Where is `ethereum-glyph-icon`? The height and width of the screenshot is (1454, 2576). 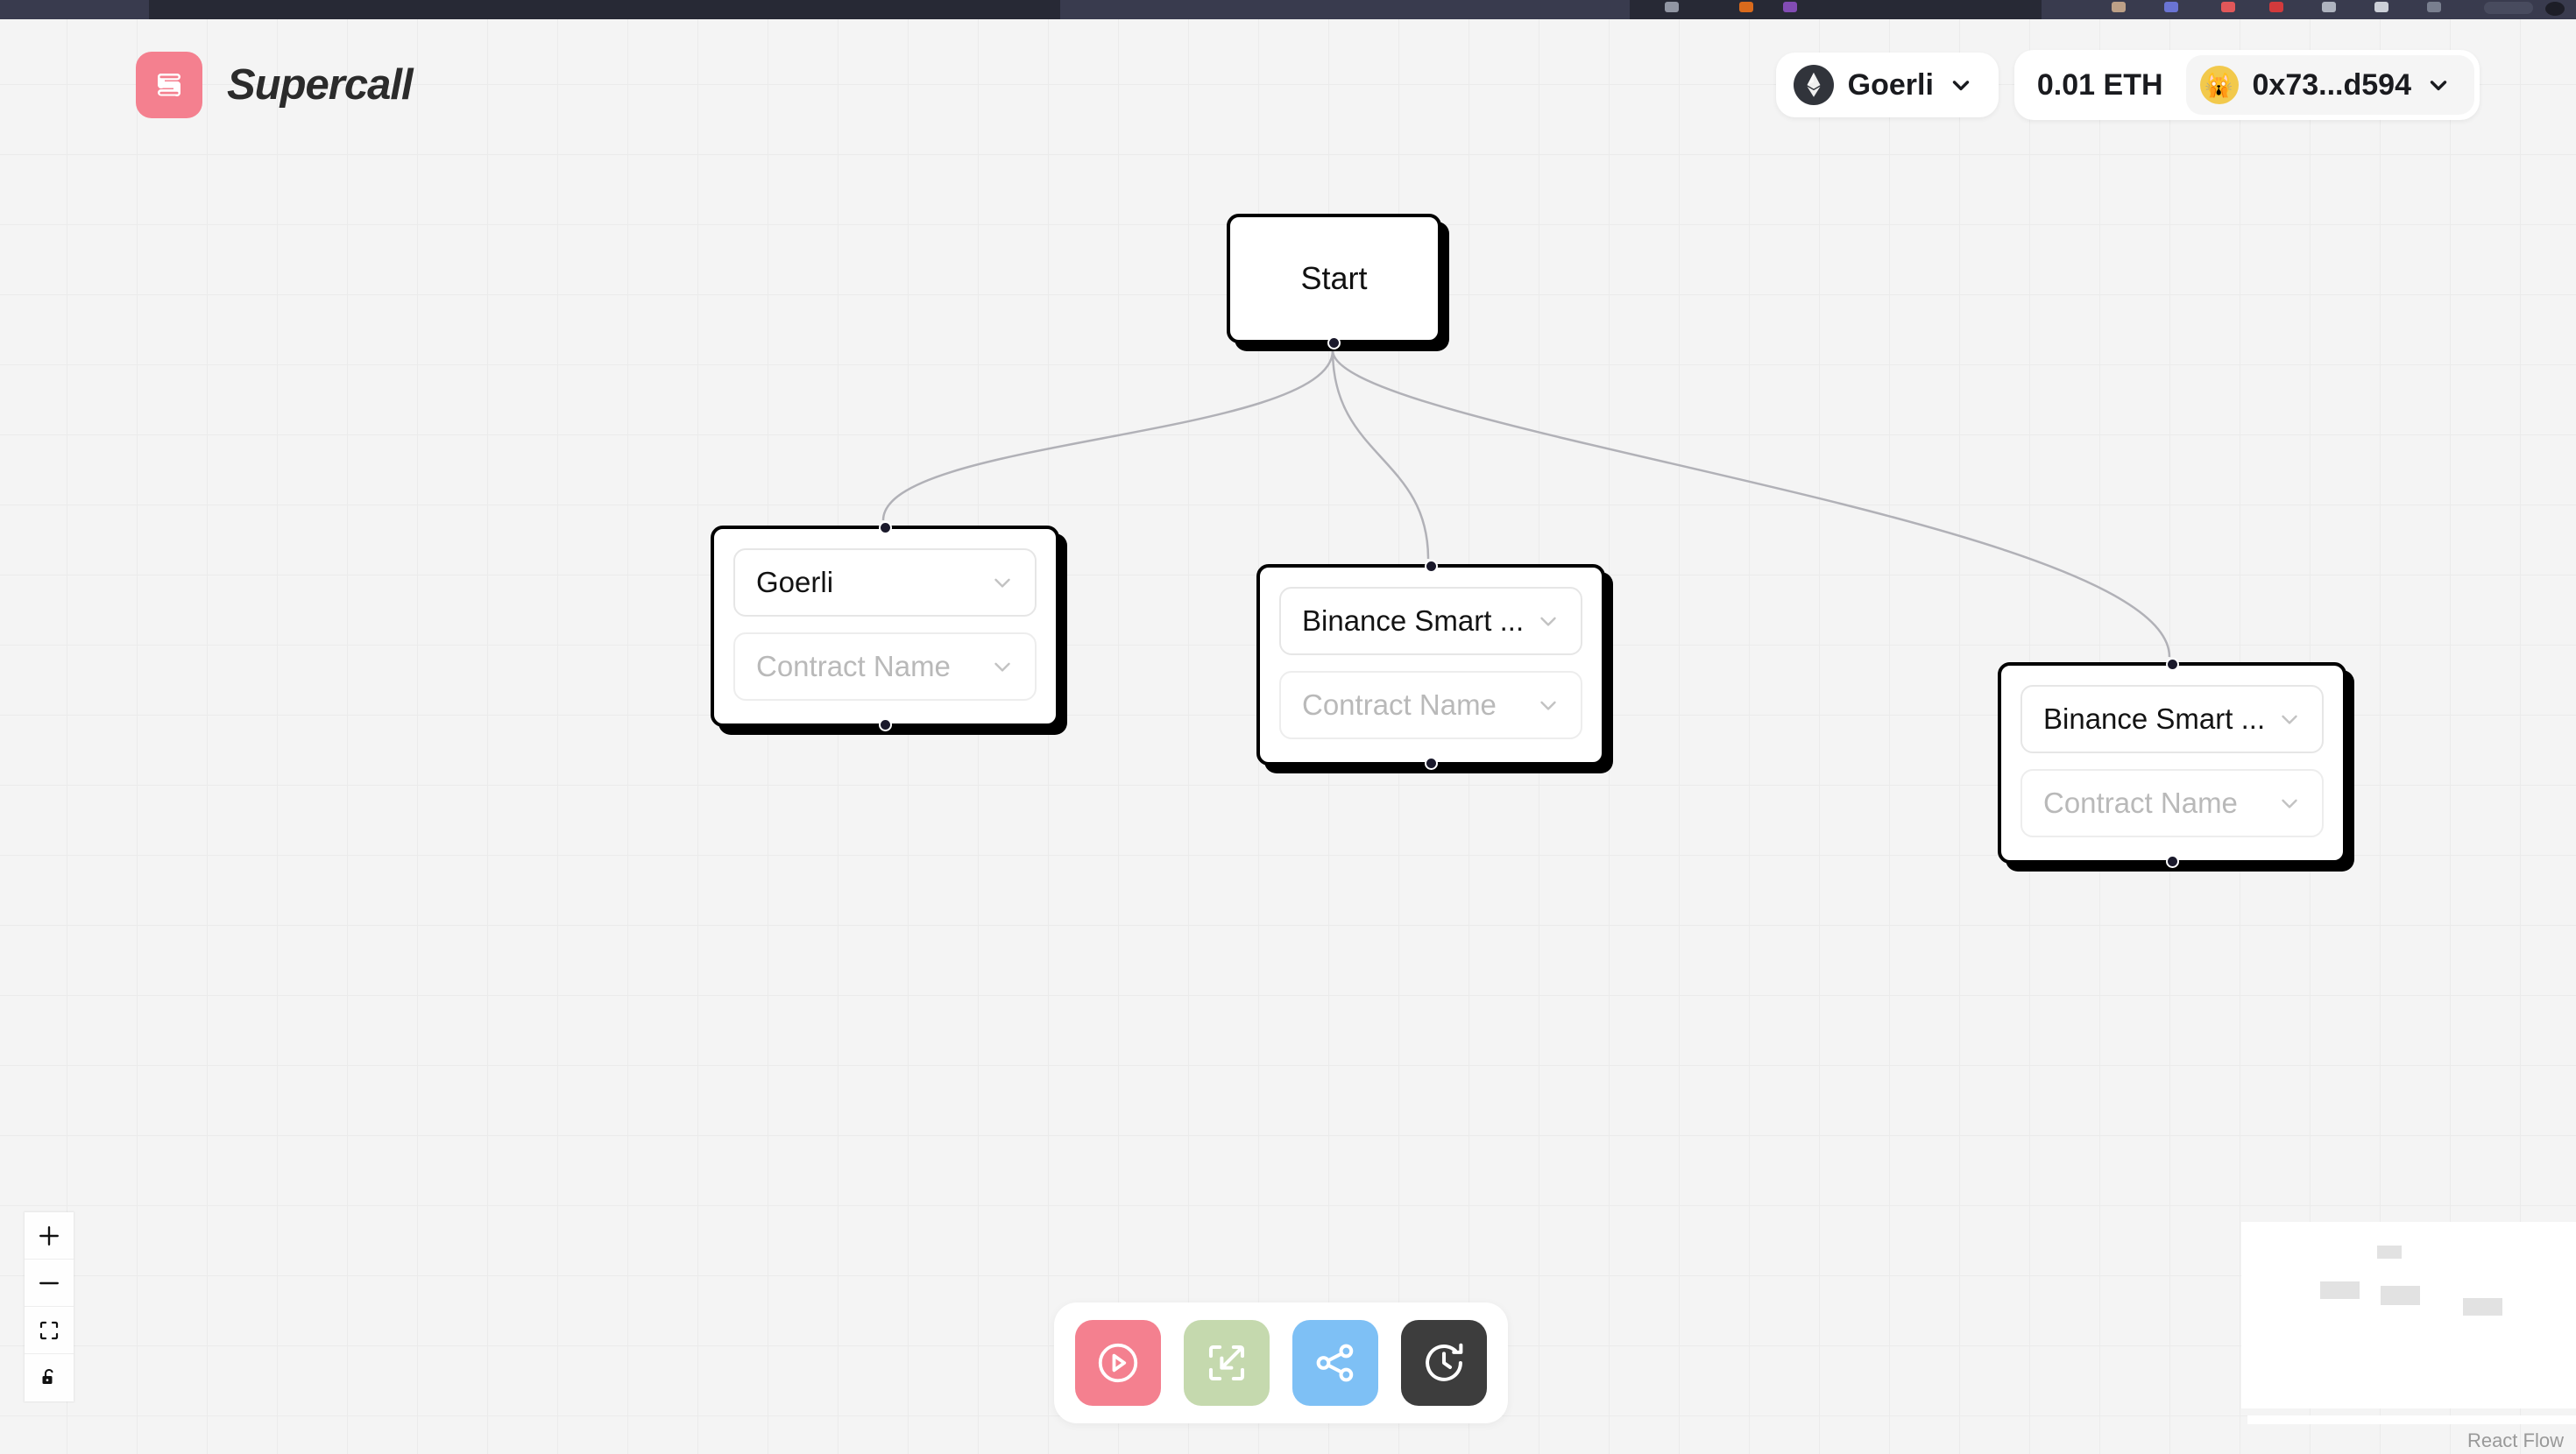
ethereum-glyph-icon is located at coordinates (1814, 84).